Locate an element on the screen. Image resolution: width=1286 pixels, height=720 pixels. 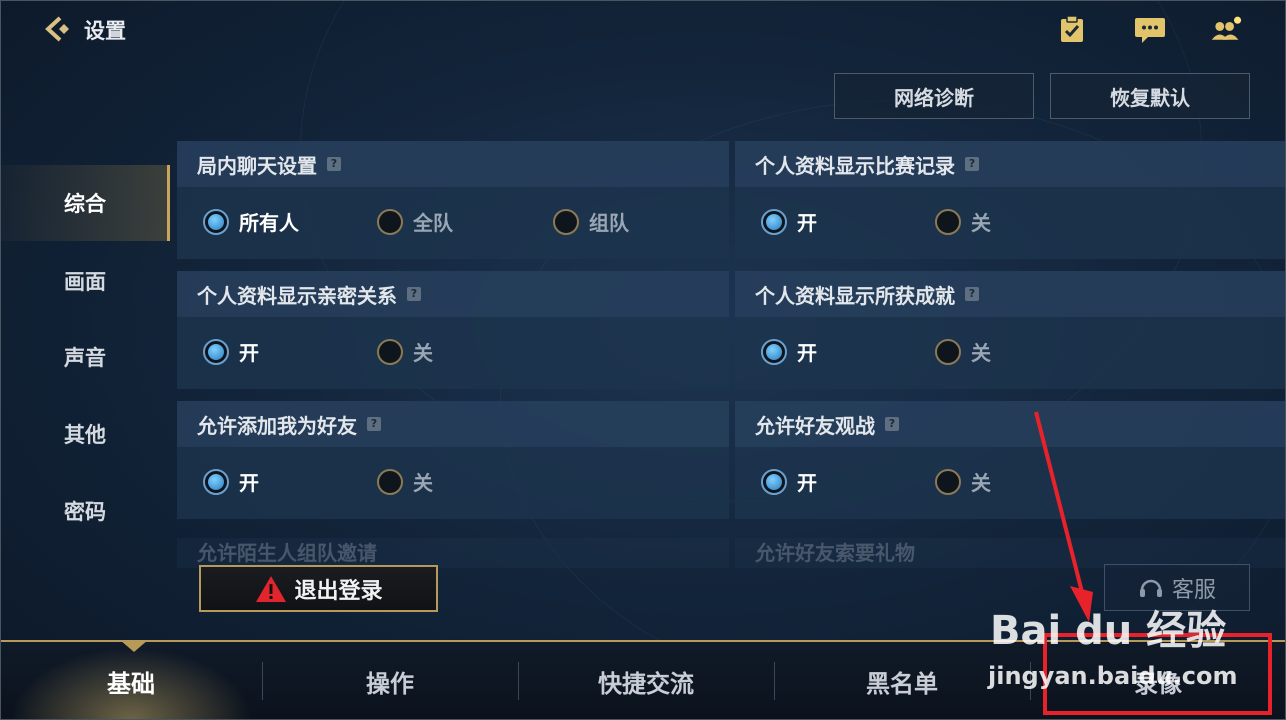
setting-title: 个人资料显示亲密关系? is located at coordinates (453, 294).